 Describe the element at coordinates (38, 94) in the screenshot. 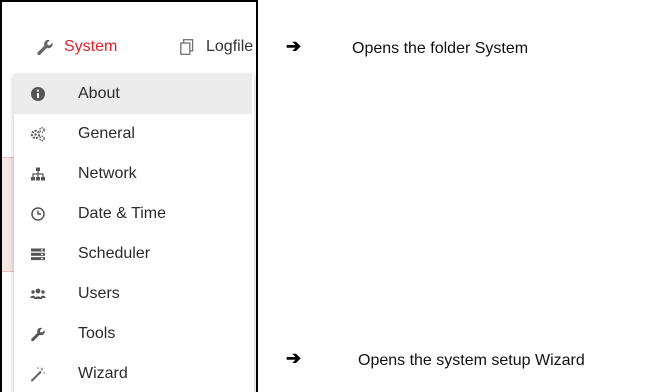

I see `info-icon` at that location.